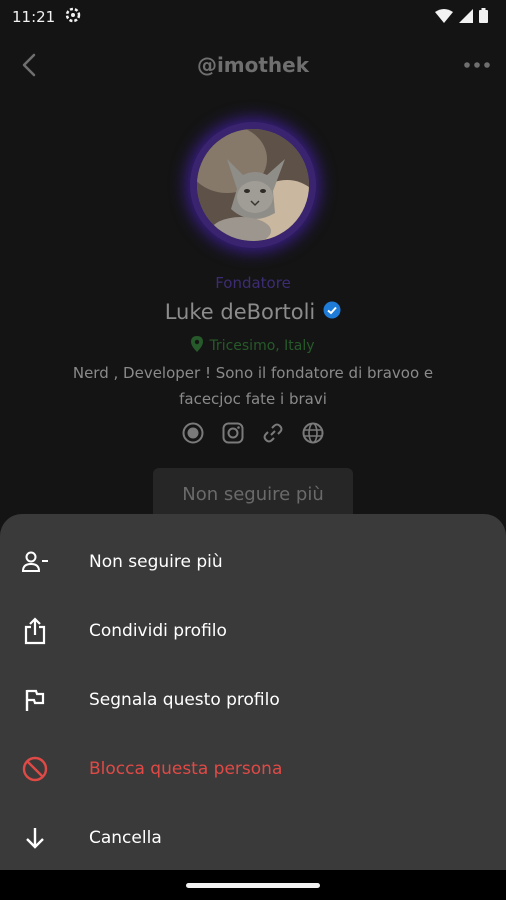 The height and width of the screenshot is (900, 506). What do you see at coordinates (197, 346) in the screenshot?
I see `location-pin-icon` at bounding box center [197, 346].